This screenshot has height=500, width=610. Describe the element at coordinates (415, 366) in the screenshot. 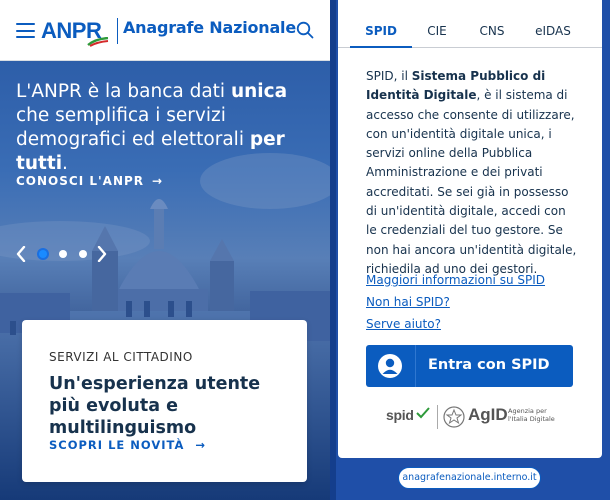

I see `button-separator` at that location.